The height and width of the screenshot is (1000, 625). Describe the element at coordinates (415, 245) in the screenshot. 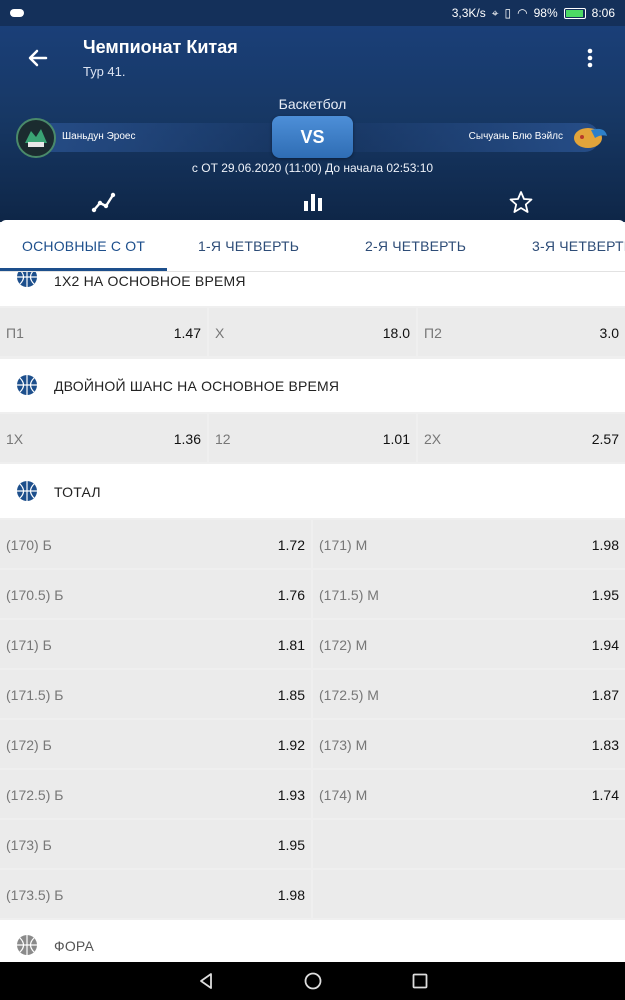

I see `tab-quarter-2: 2-Я ЧЕТВЕРТЬ` at that location.